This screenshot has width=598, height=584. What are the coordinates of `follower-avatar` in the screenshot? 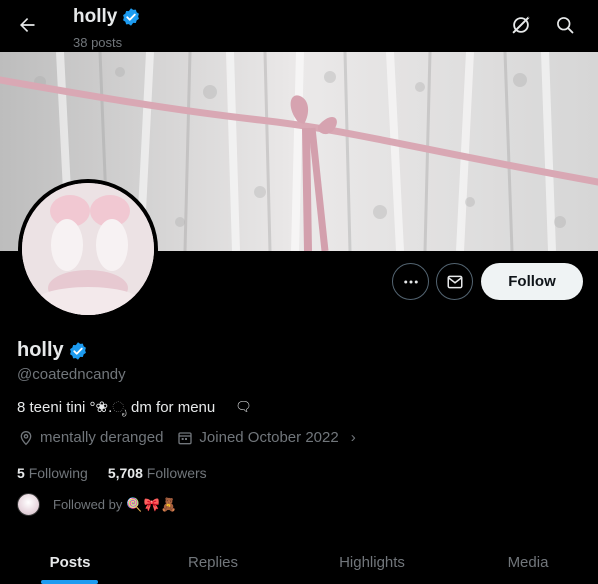 It's located at (28, 504).